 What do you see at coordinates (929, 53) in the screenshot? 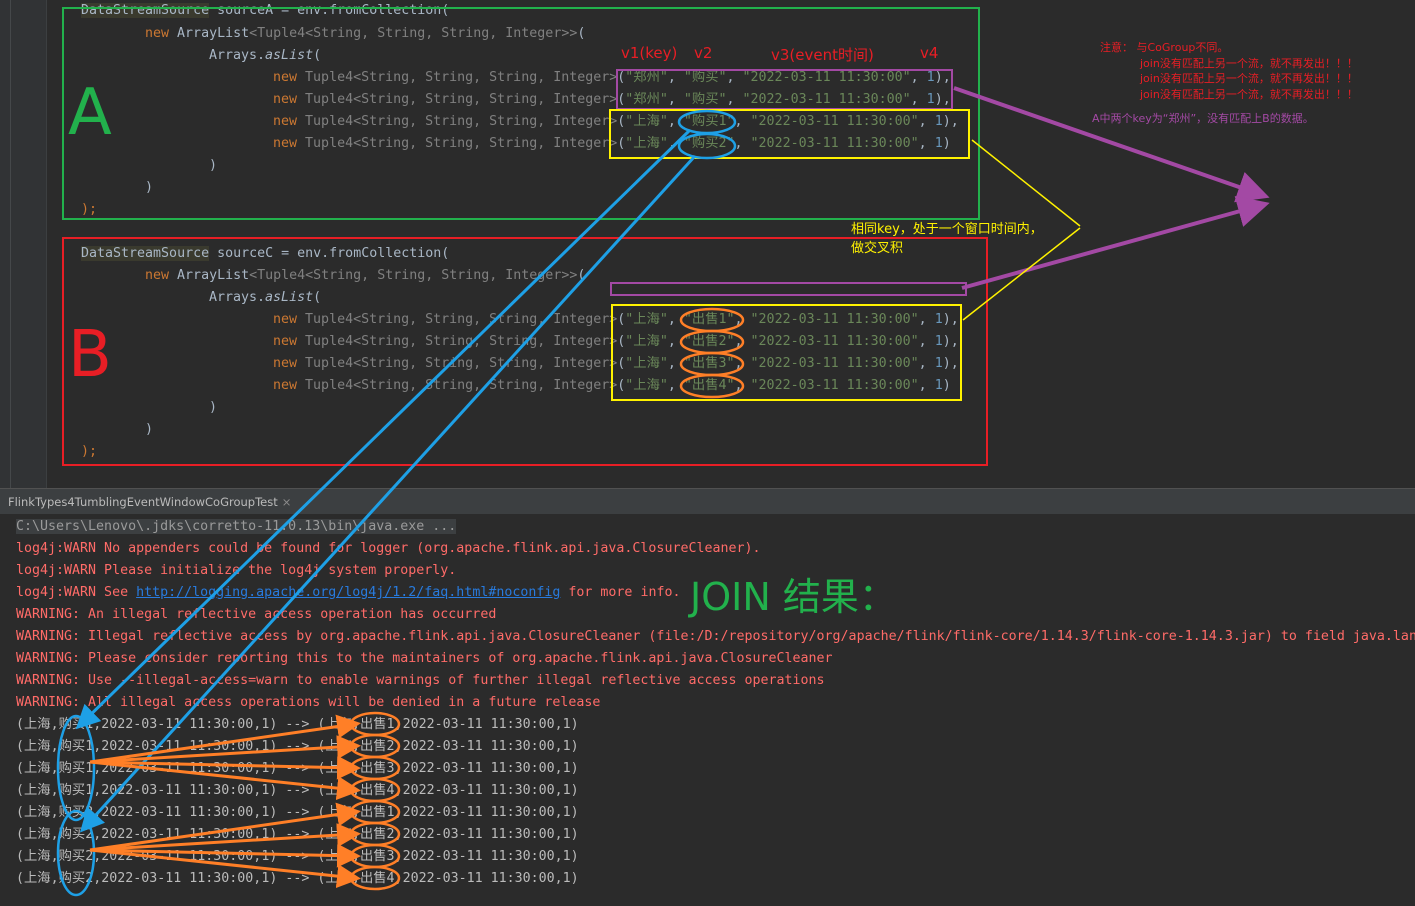
I see `header-v4: v4` at bounding box center [929, 53].